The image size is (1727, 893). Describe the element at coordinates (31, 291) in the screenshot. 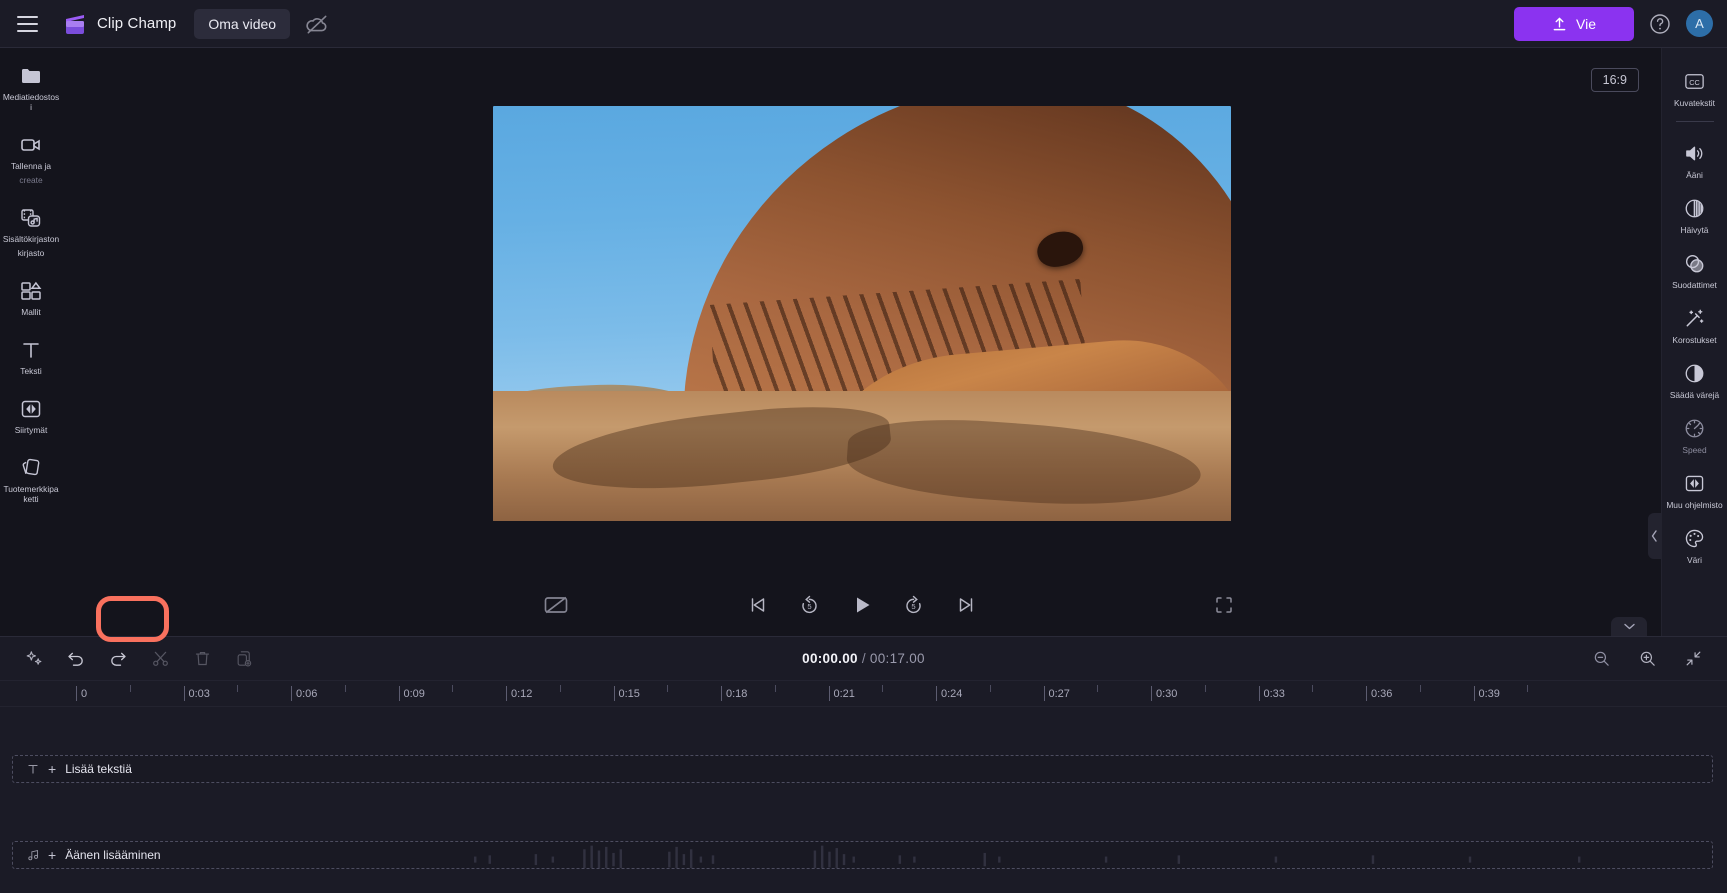

I see `templates-icon` at that location.